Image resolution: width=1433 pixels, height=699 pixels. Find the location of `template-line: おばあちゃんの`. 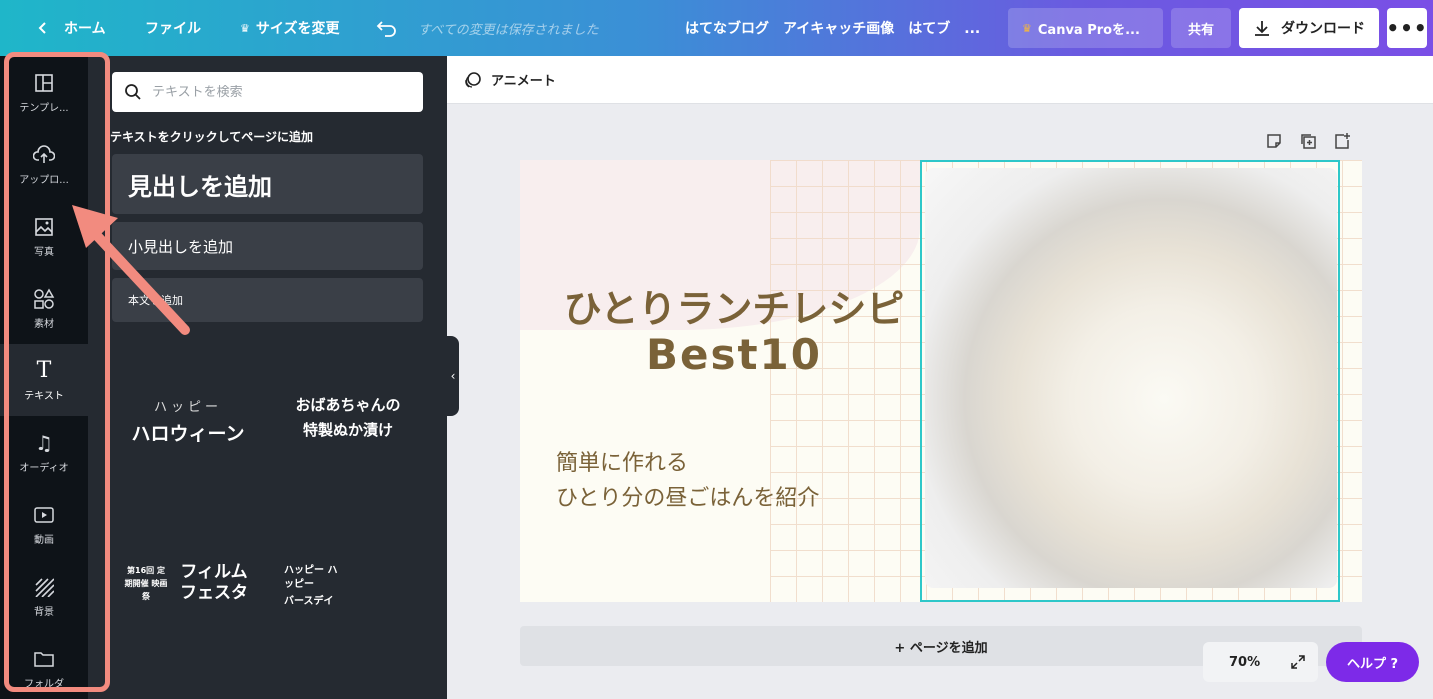

template-line: おばあちゃんの is located at coordinates (348, 405).